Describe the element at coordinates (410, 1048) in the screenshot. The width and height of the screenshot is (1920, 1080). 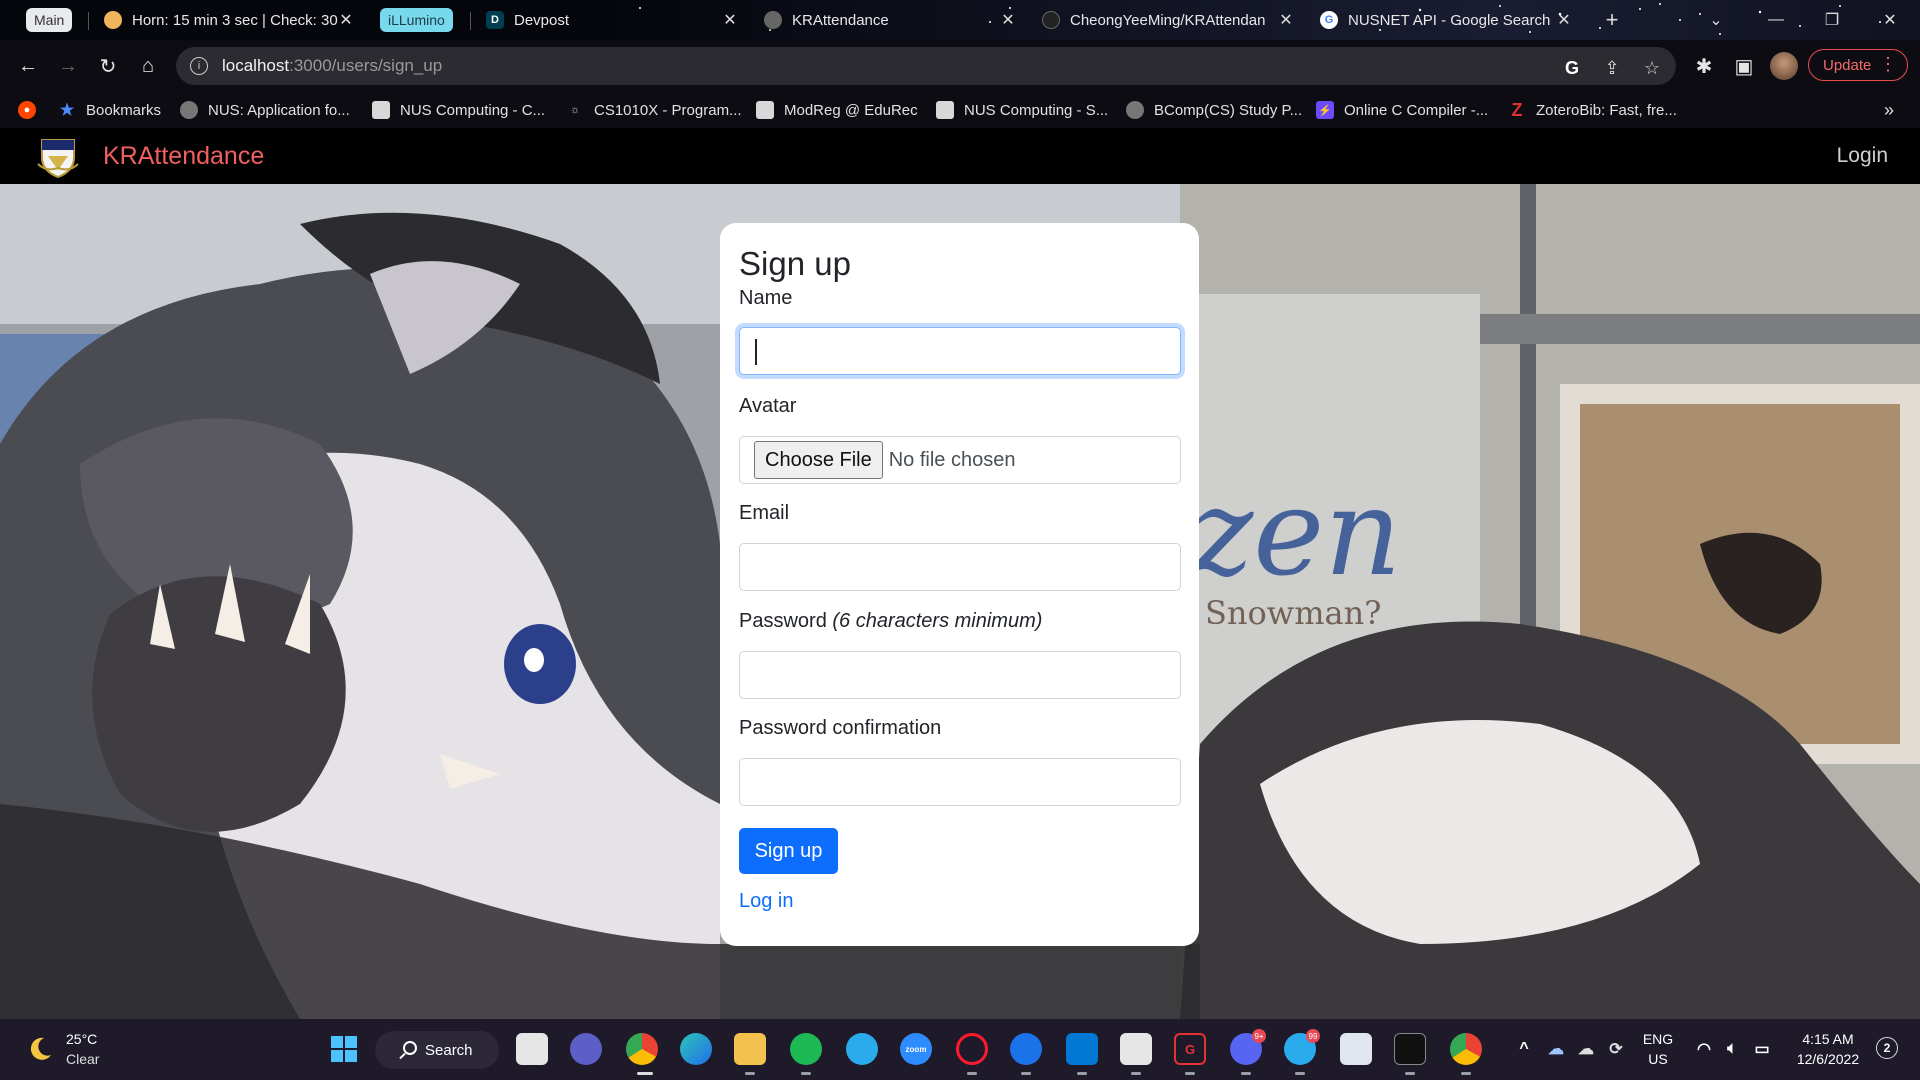
I see `search-icon` at that location.